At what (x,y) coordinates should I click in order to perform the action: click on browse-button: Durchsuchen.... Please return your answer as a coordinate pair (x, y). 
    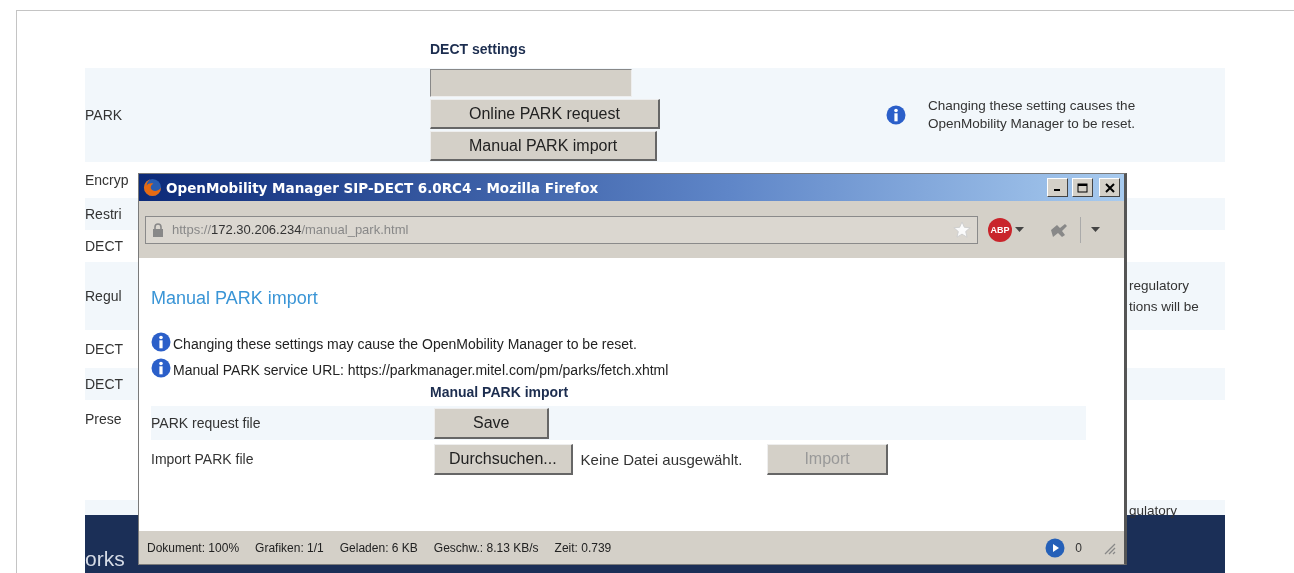
    Looking at the image, I should click on (503, 459).